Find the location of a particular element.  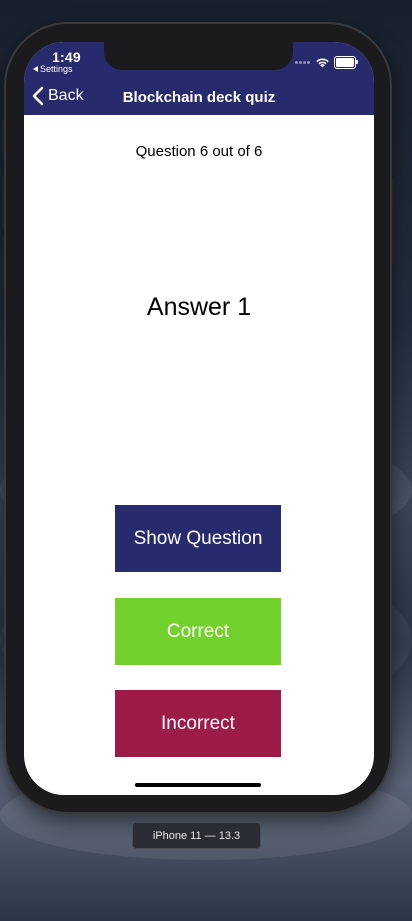

back-to-app-label: Settings is located at coordinates (56, 69).